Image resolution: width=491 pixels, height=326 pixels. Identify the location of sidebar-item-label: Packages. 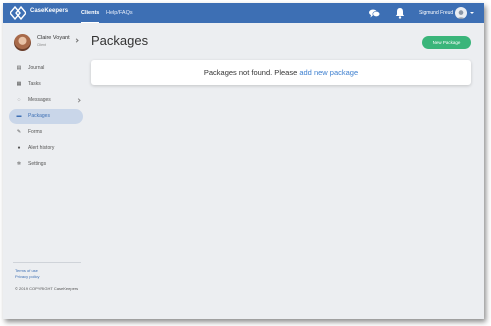
(39, 116).